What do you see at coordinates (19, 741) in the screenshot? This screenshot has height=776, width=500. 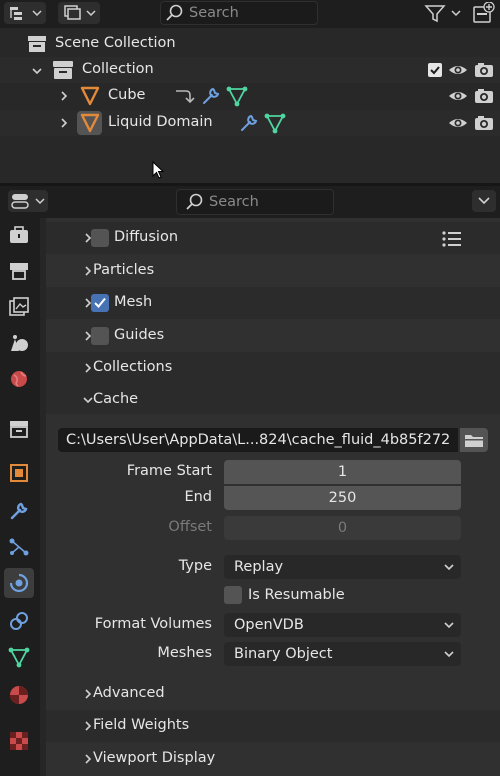 I see `tab-texture` at bounding box center [19, 741].